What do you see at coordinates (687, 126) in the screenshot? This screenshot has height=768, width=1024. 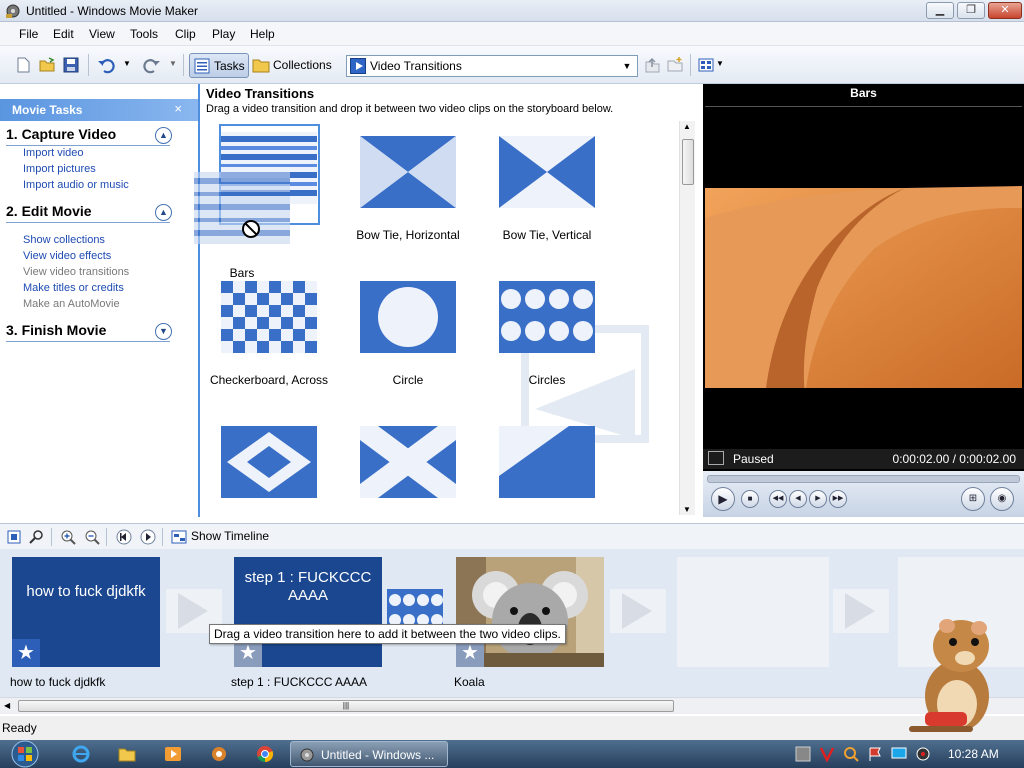 I see `scroll-up-icon: ▲` at bounding box center [687, 126].